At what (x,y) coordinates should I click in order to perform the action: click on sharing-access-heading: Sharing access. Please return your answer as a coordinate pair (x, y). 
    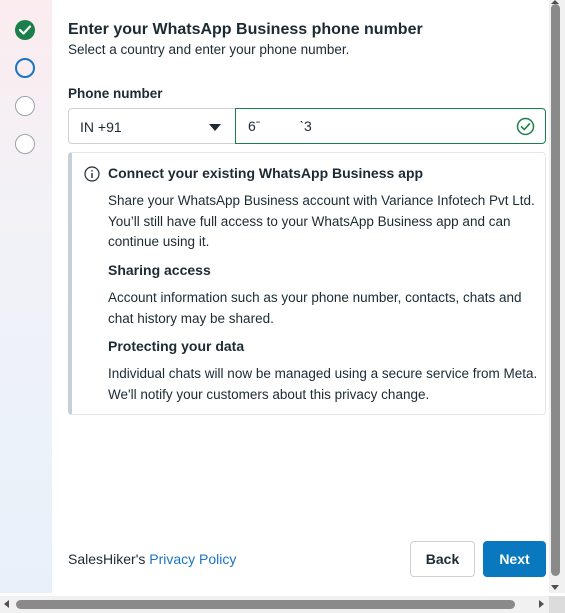
    Looking at the image, I should click on (159, 270).